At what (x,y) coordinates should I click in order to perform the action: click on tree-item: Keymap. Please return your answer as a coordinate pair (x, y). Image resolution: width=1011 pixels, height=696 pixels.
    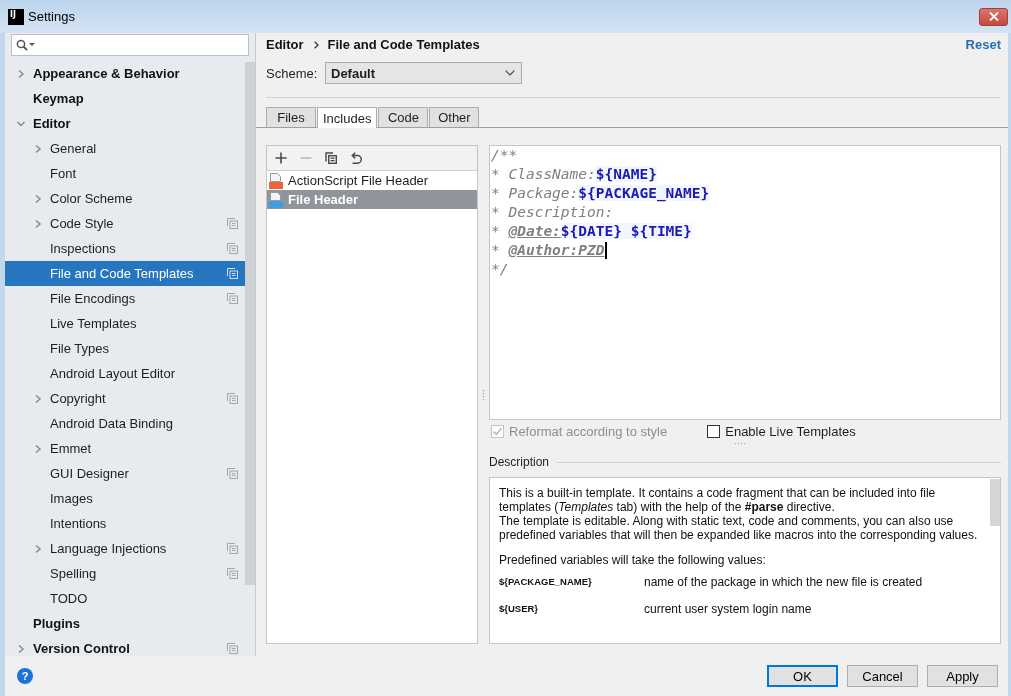
    Looking at the image, I should click on (125, 98).